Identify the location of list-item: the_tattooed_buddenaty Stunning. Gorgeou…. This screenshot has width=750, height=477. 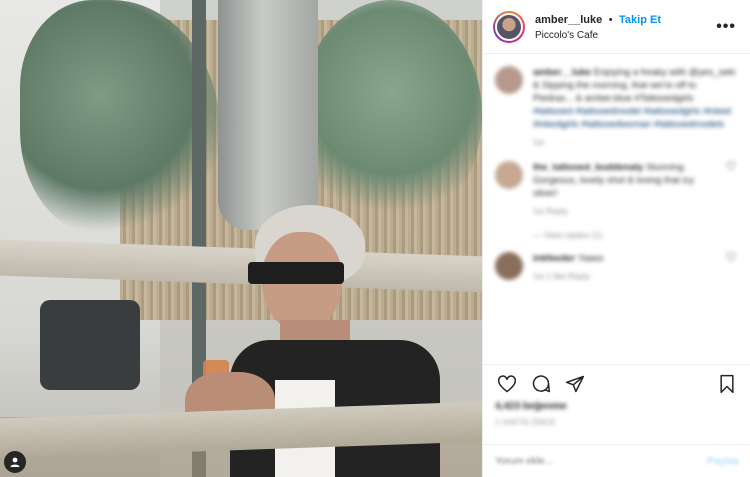
(616, 189).